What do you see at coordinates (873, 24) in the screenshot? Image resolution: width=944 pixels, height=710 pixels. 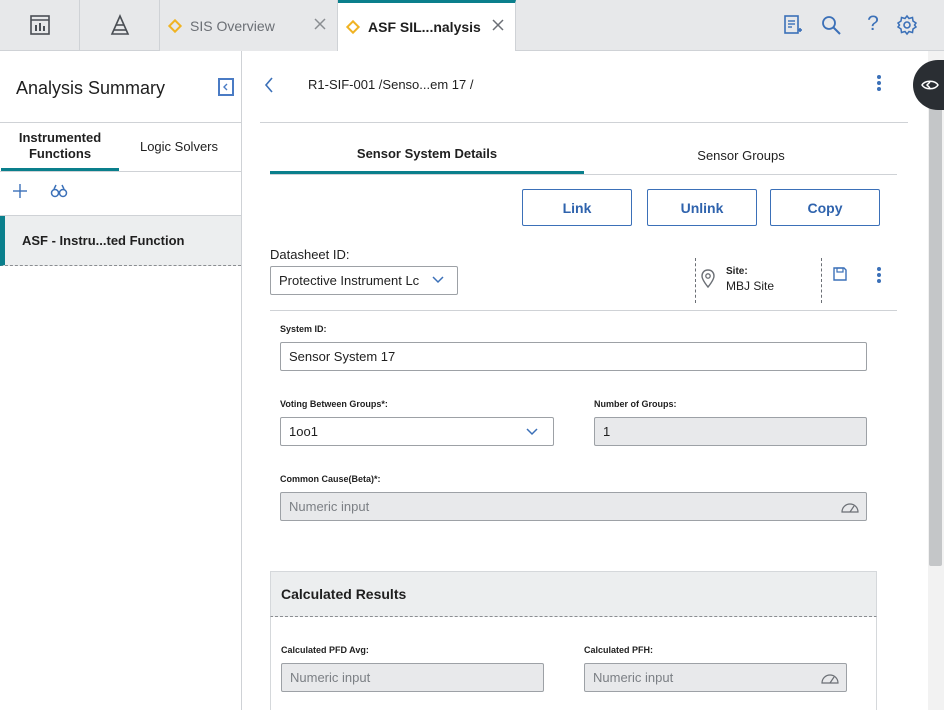 I see `help-icon: ?` at bounding box center [873, 24].